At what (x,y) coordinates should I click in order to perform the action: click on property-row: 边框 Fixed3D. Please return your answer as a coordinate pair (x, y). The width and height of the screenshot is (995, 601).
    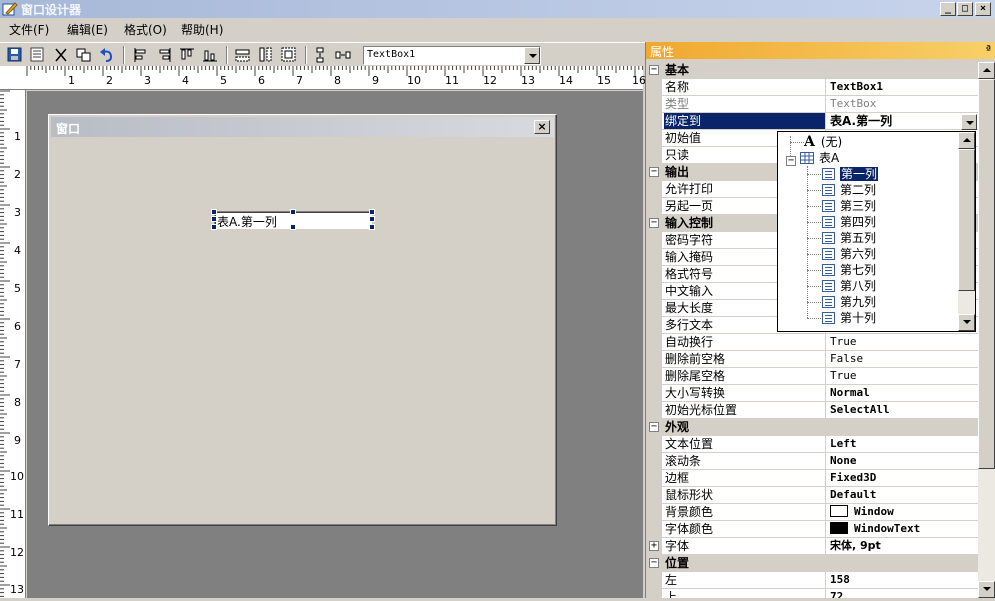
    Looking at the image, I should click on (812, 478).